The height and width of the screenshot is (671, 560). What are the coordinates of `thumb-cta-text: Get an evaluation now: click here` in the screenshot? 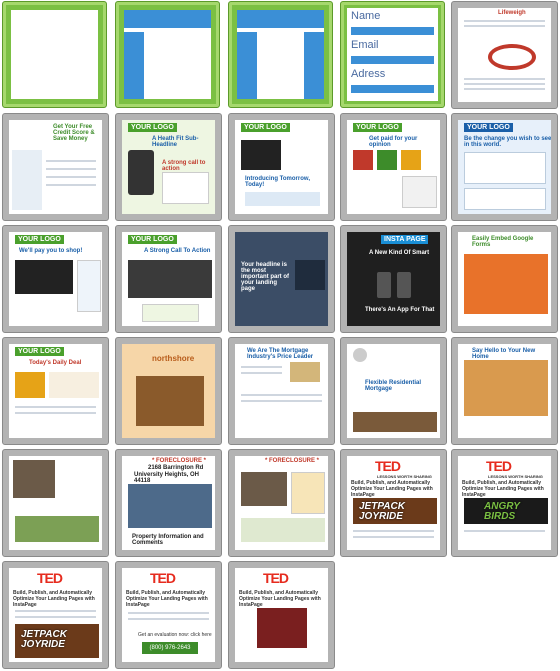 It's located at (175, 635).